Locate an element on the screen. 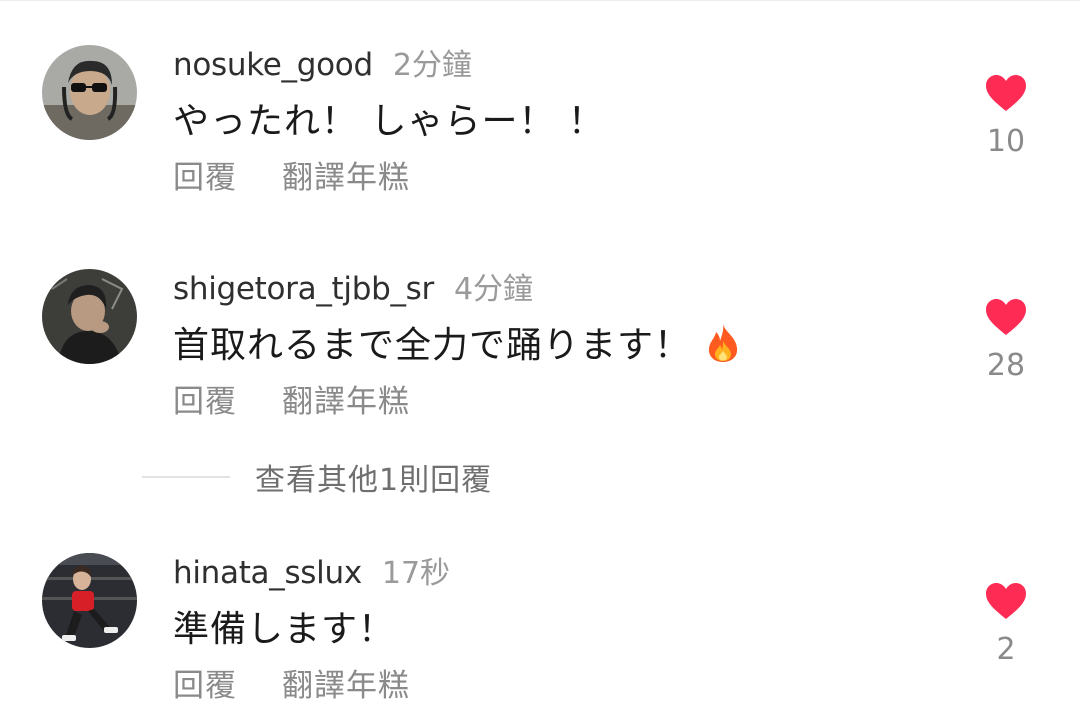 The height and width of the screenshot is (722, 1080). like-count: 2 is located at coordinates (1006, 649).